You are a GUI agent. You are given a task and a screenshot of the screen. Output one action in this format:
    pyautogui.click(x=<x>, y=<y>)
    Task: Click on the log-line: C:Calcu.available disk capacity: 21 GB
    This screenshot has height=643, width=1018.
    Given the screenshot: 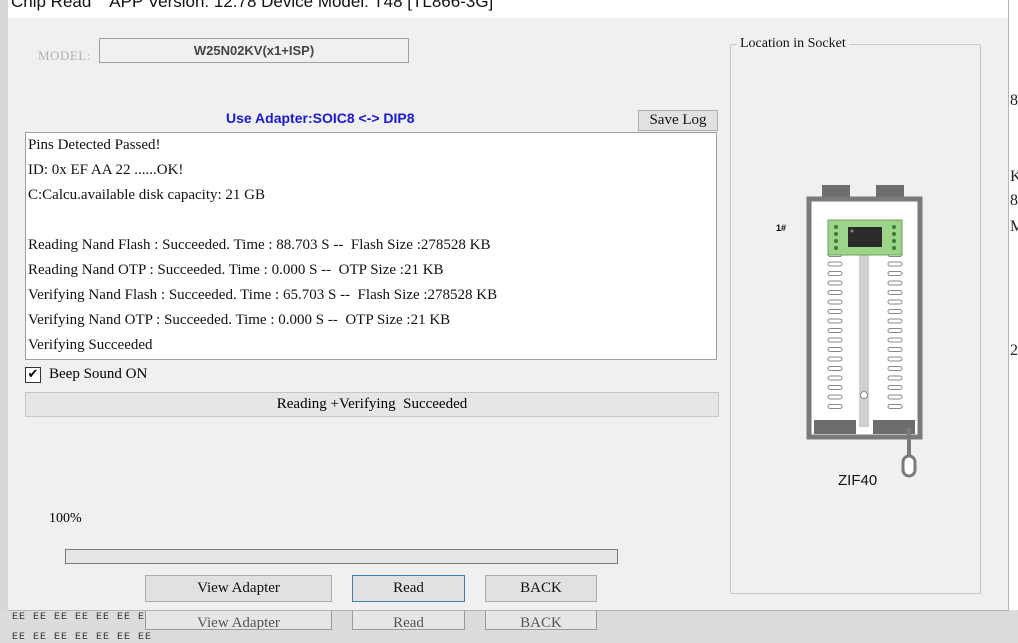 What is the action you would take?
    pyautogui.click(x=147, y=195)
    